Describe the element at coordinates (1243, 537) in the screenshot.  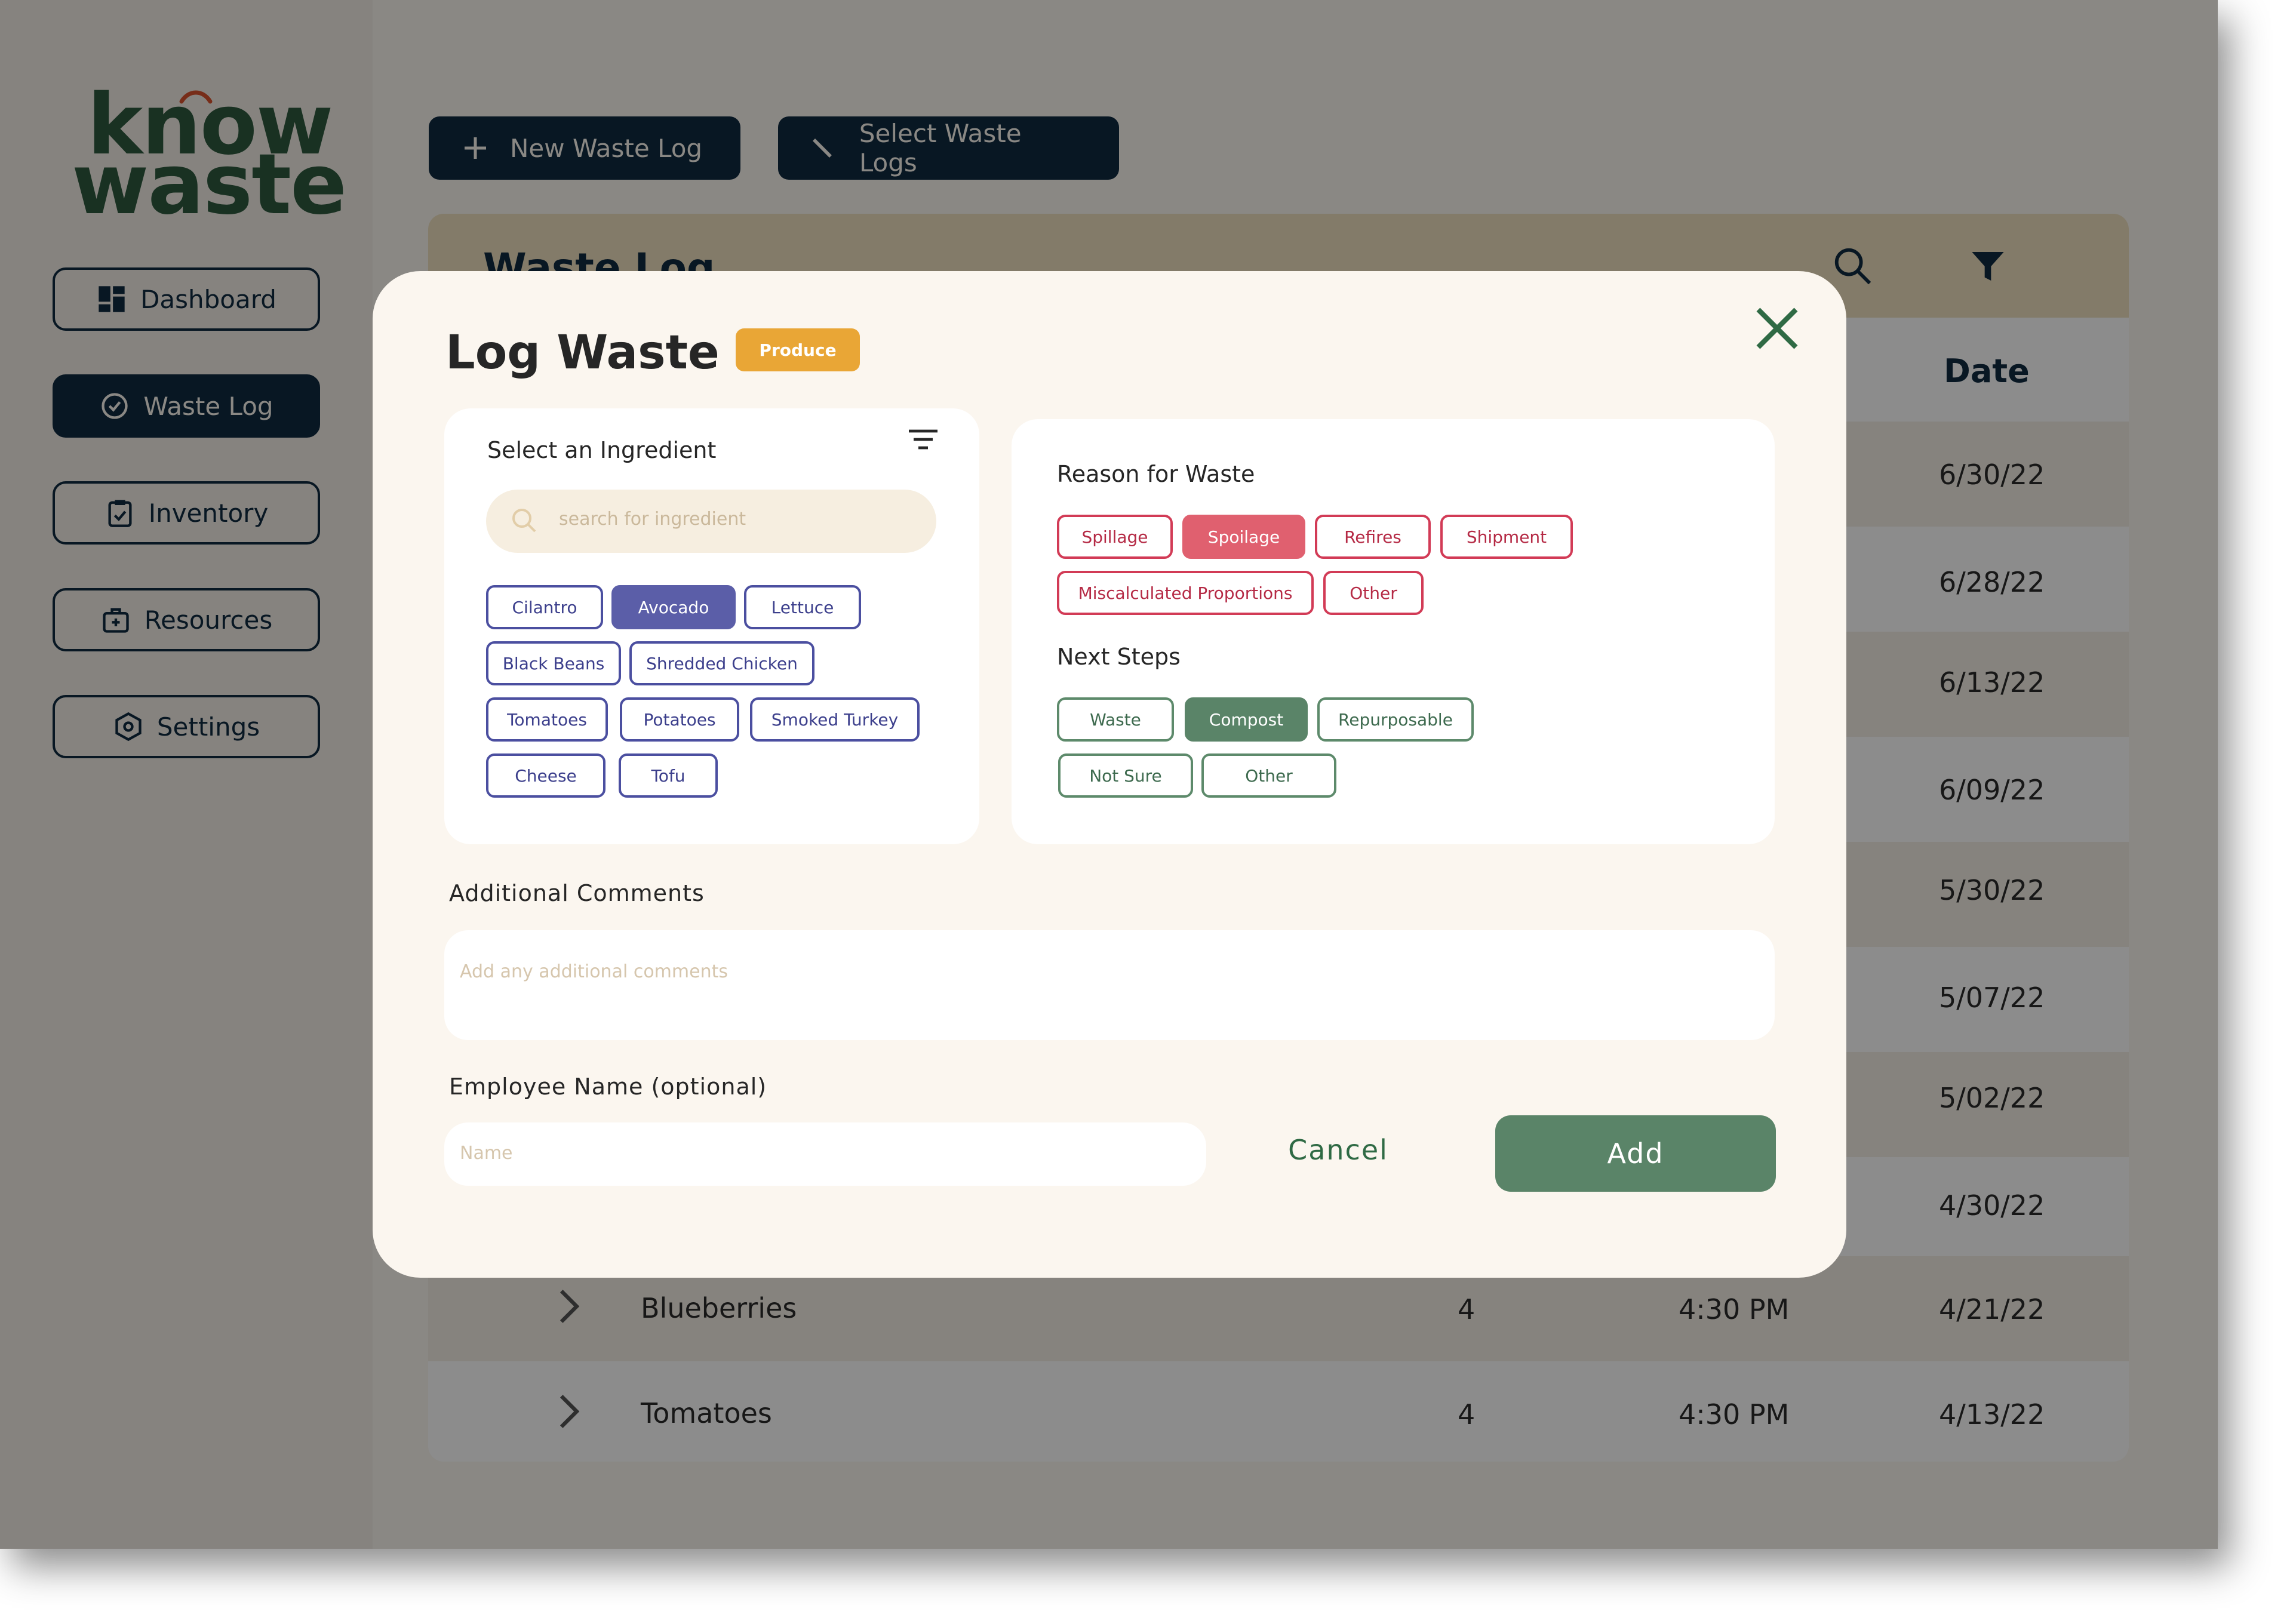
I see `reason-chip-spoilage: Spoilage` at that location.